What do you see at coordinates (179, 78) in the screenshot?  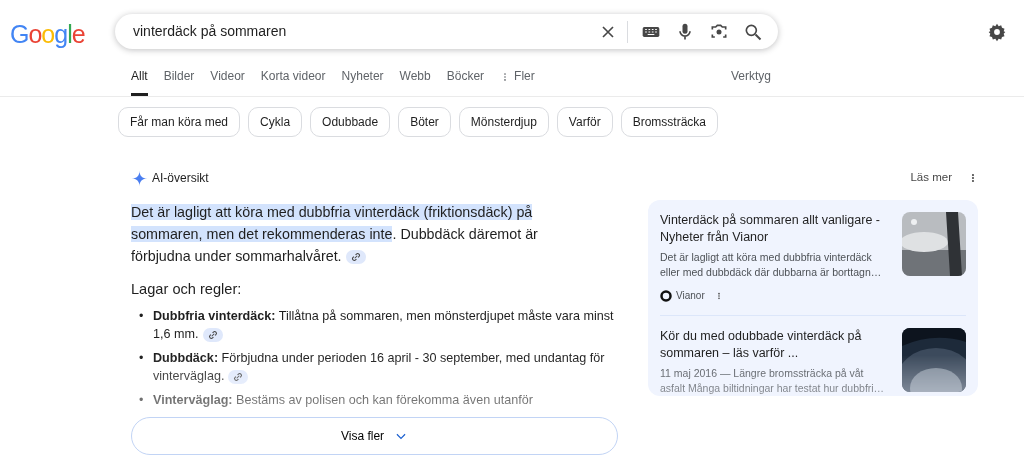 I see `search-tab: Bilder` at bounding box center [179, 78].